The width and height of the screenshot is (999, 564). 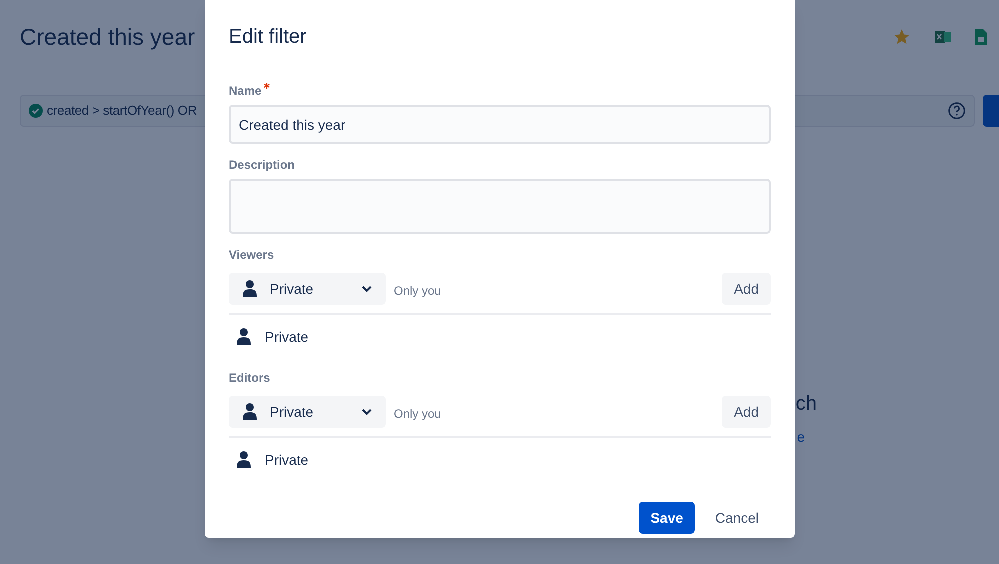 I want to click on name-input: Created this year, so click(x=500, y=124).